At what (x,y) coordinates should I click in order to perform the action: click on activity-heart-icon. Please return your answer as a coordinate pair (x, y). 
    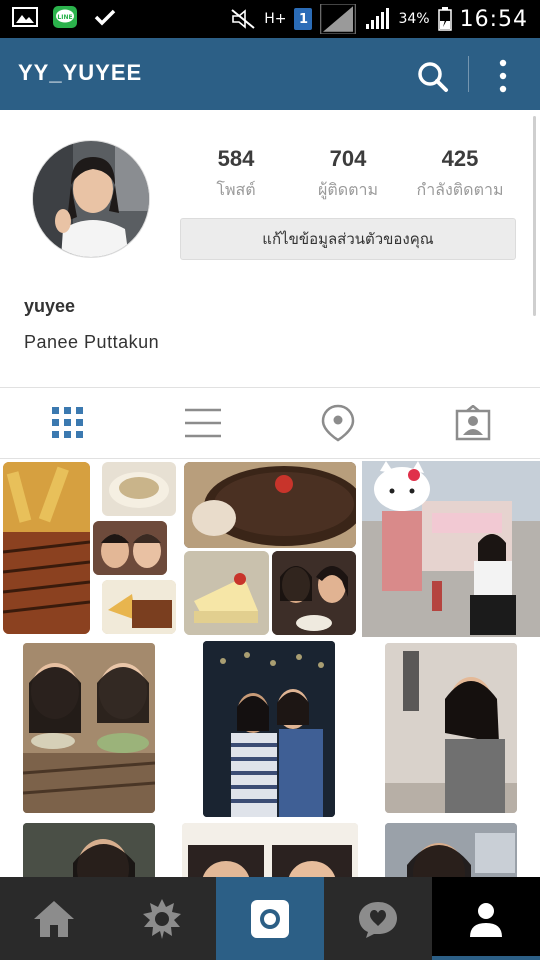
    Looking at the image, I should click on (378, 919).